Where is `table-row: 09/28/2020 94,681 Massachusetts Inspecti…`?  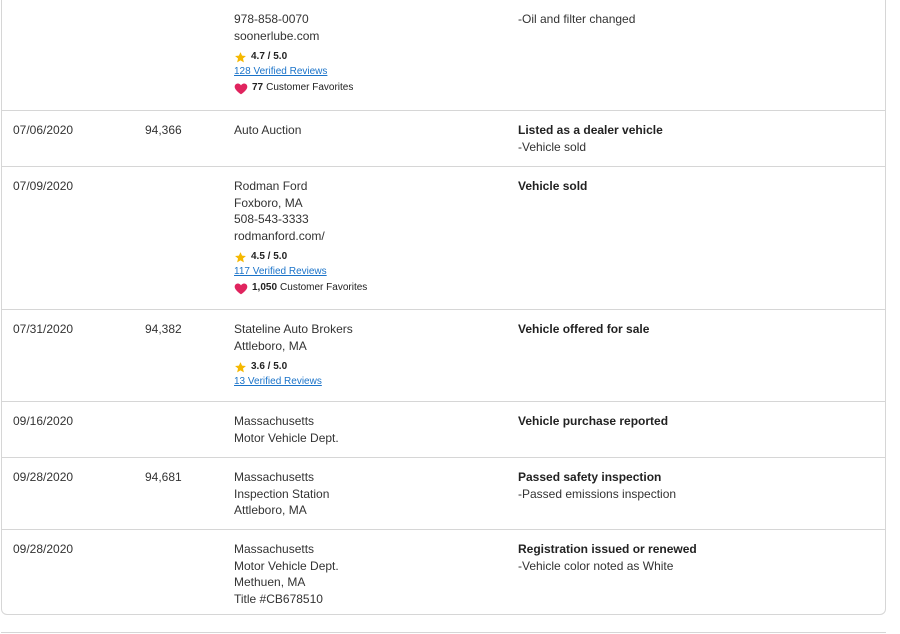
table-row: 09/28/2020 94,681 Massachusetts Inspecti… is located at coordinates (443, 493).